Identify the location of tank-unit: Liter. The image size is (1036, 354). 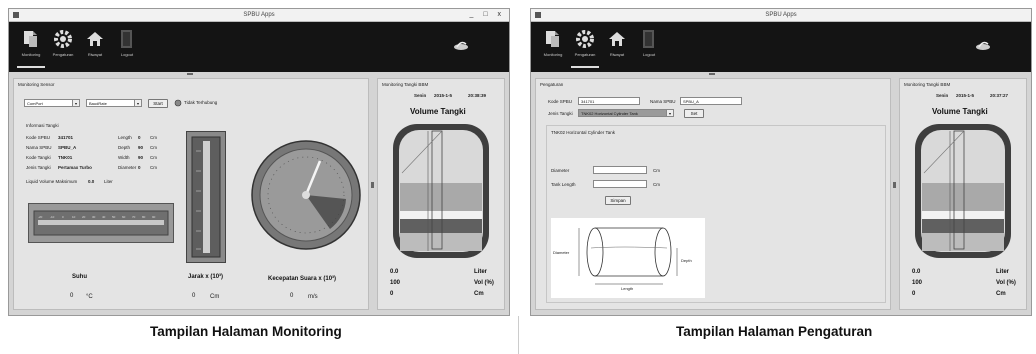
(481, 272).